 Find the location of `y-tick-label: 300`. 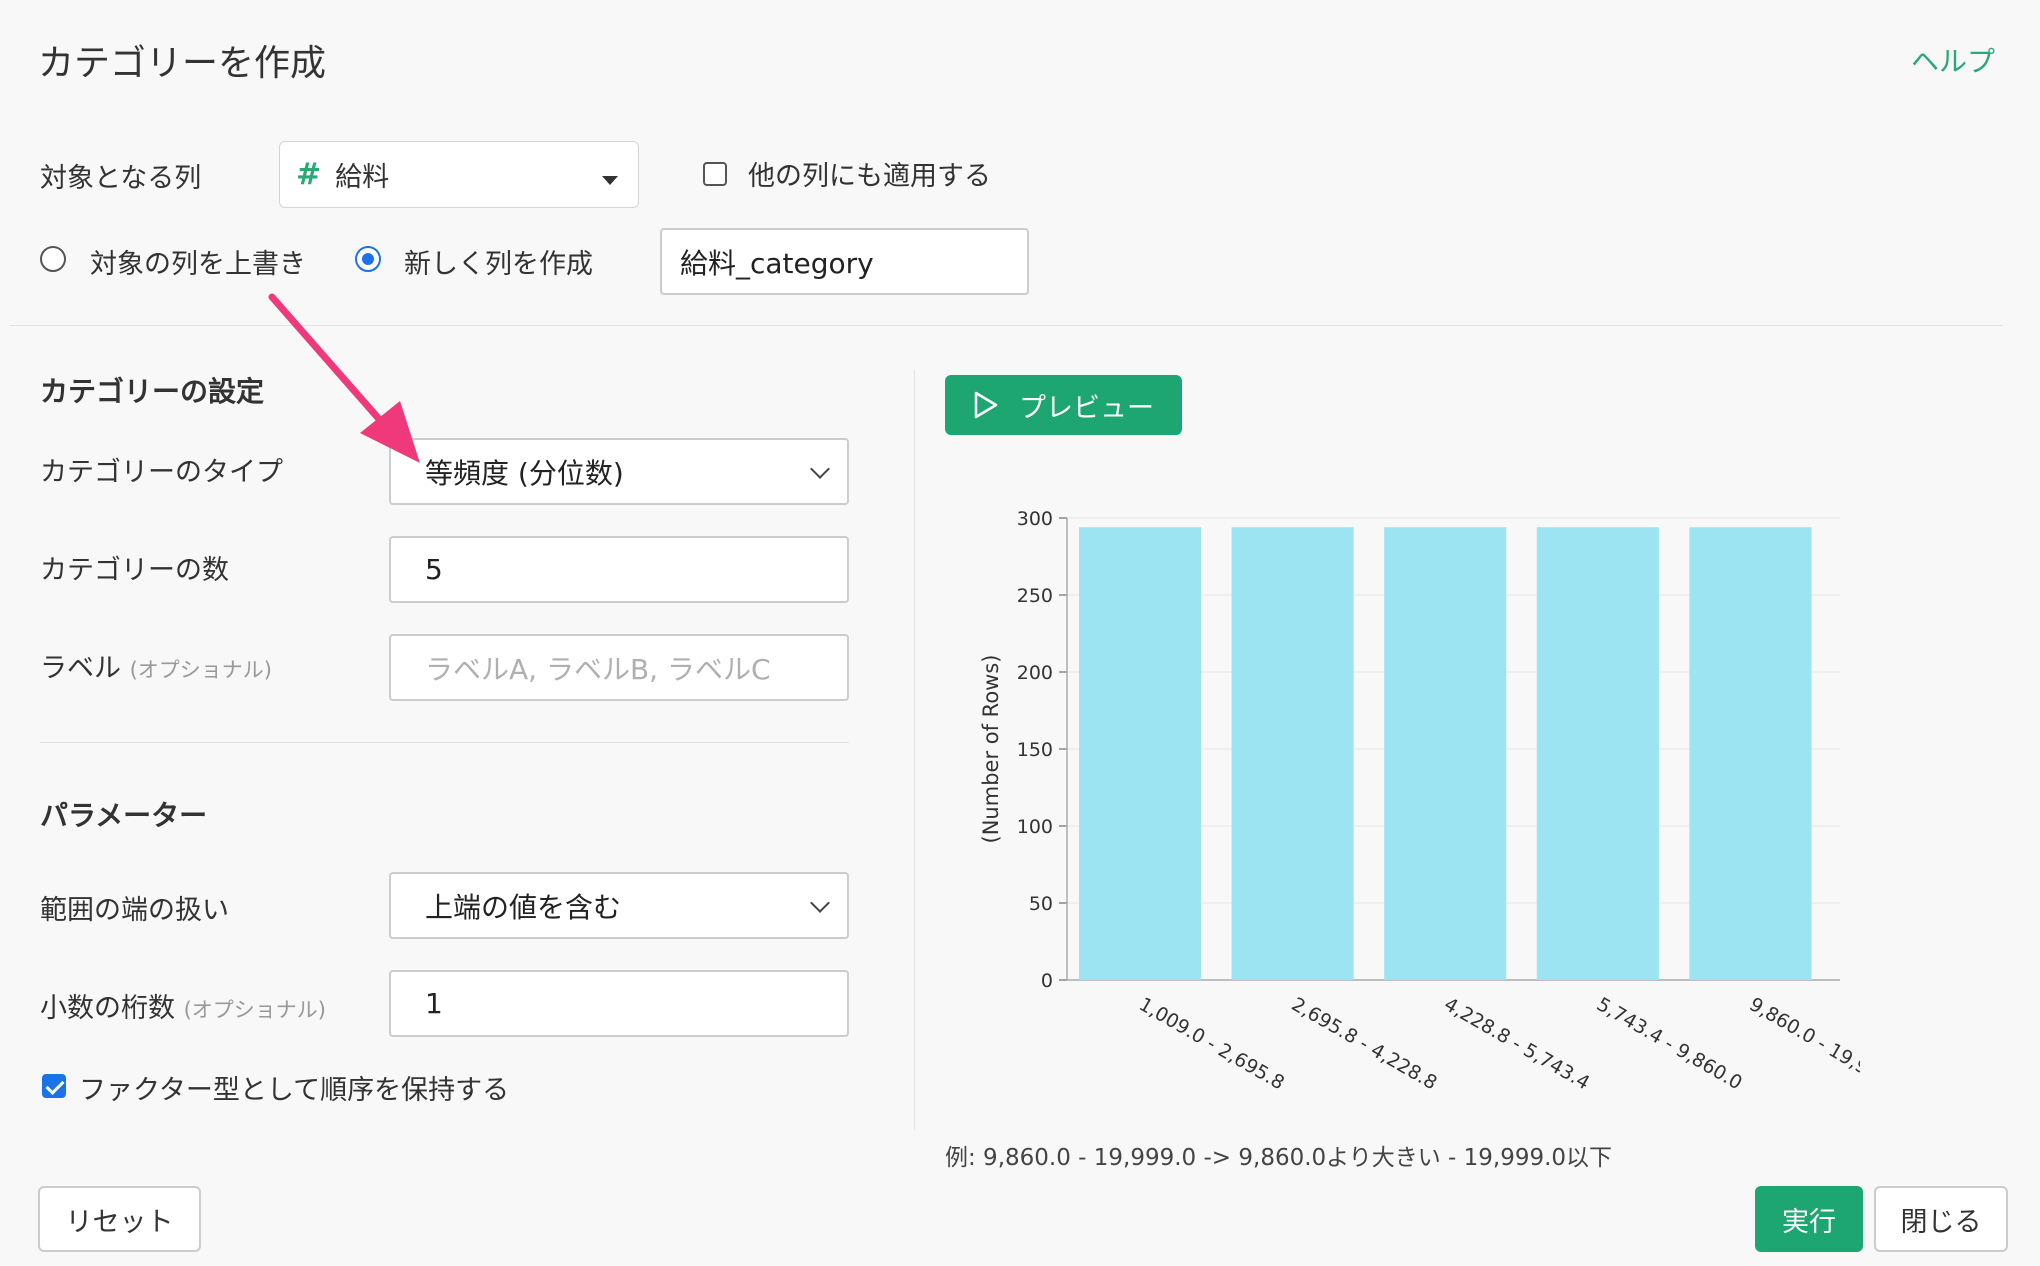

y-tick-label: 300 is located at coordinates (1035, 519).